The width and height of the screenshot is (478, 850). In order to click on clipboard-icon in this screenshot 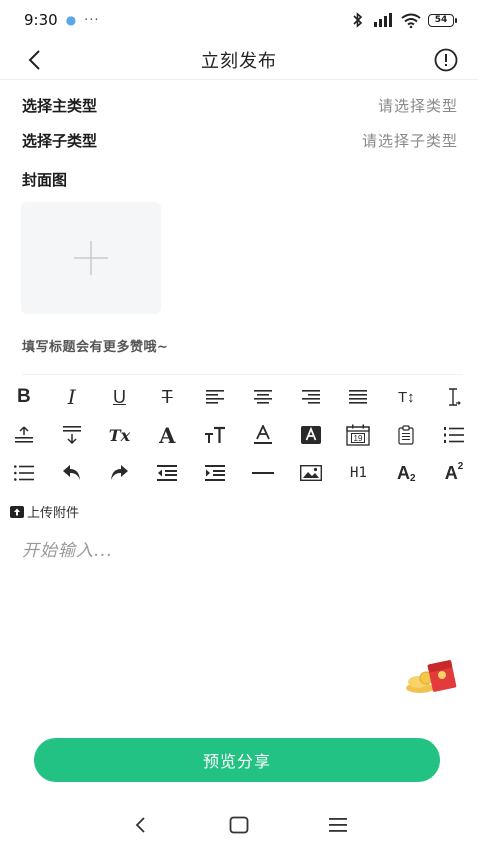, I will do `click(406, 435)`.